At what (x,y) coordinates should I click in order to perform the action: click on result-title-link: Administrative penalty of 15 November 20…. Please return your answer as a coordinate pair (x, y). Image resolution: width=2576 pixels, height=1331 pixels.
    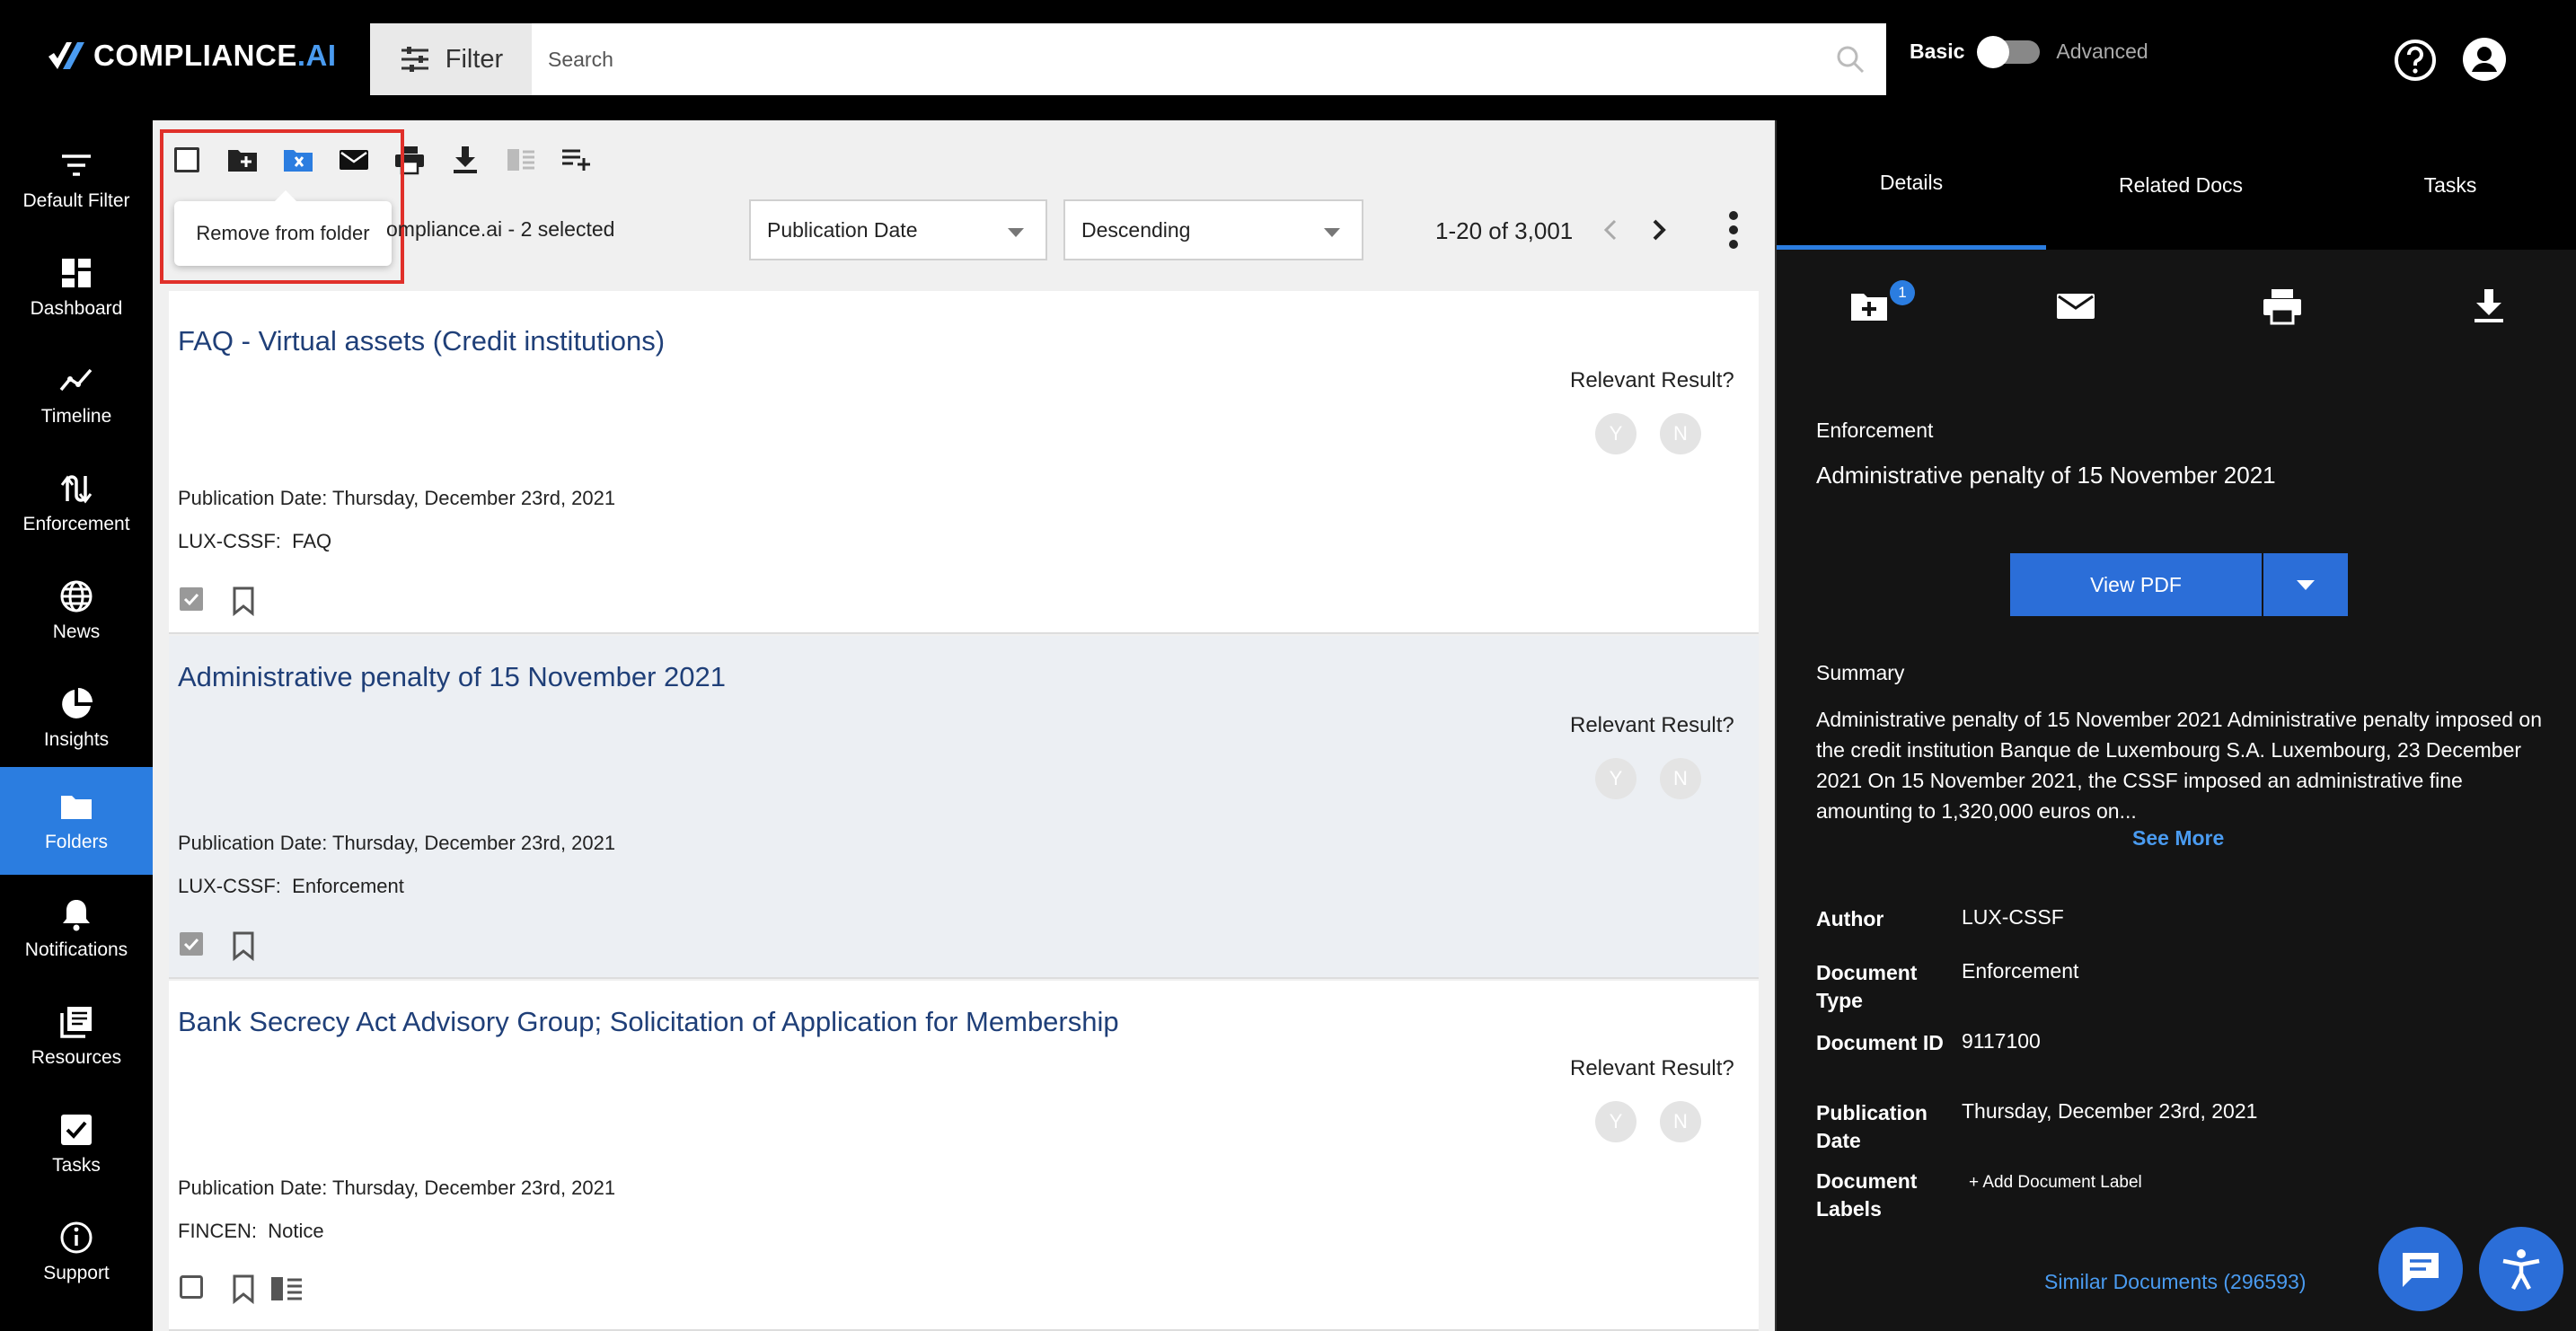
    Looking at the image, I should click on (452, 677).